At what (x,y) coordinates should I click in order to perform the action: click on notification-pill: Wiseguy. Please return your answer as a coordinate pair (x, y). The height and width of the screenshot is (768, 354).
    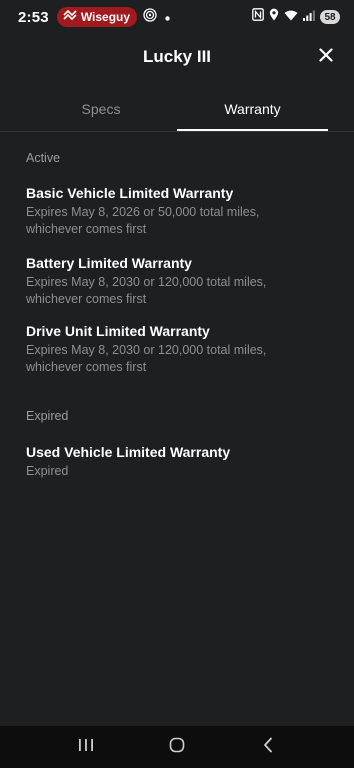
    Looking at the image, I should click on (97, 17).